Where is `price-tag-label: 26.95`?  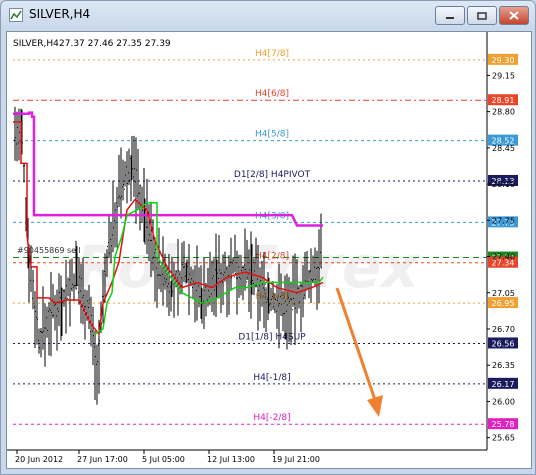 price-tag-label: 26.95 is located at coordinates (503, 303).